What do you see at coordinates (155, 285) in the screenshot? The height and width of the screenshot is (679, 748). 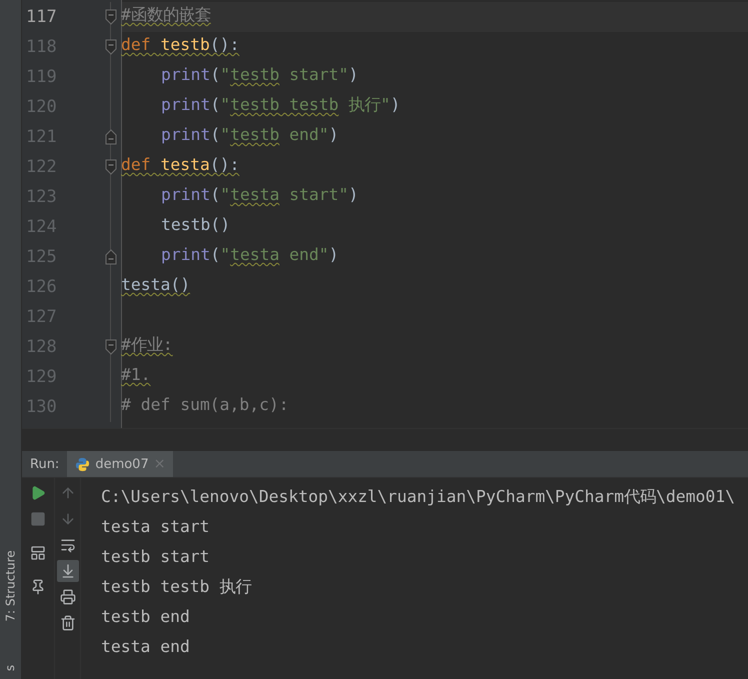 I see `code-line: testa()` at bounding box center [155, 285].